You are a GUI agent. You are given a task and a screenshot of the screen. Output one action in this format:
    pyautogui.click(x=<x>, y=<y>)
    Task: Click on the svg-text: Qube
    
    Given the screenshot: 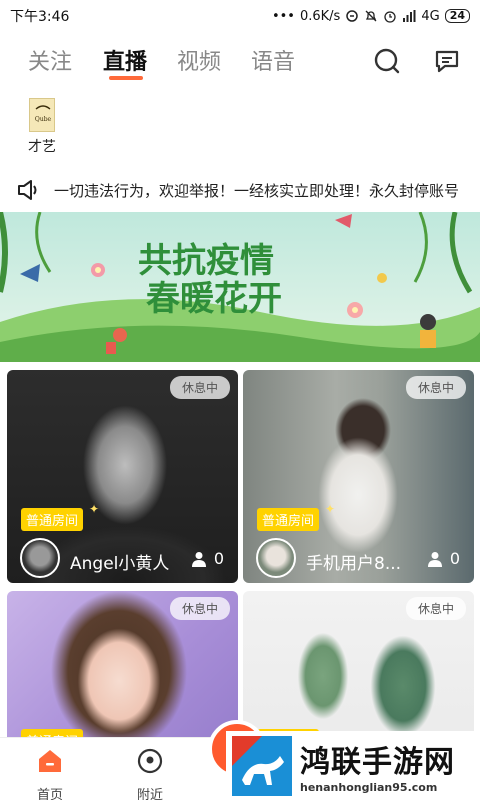 What is the action you would take?
    pyautogui.click(x=43, y=119)
    